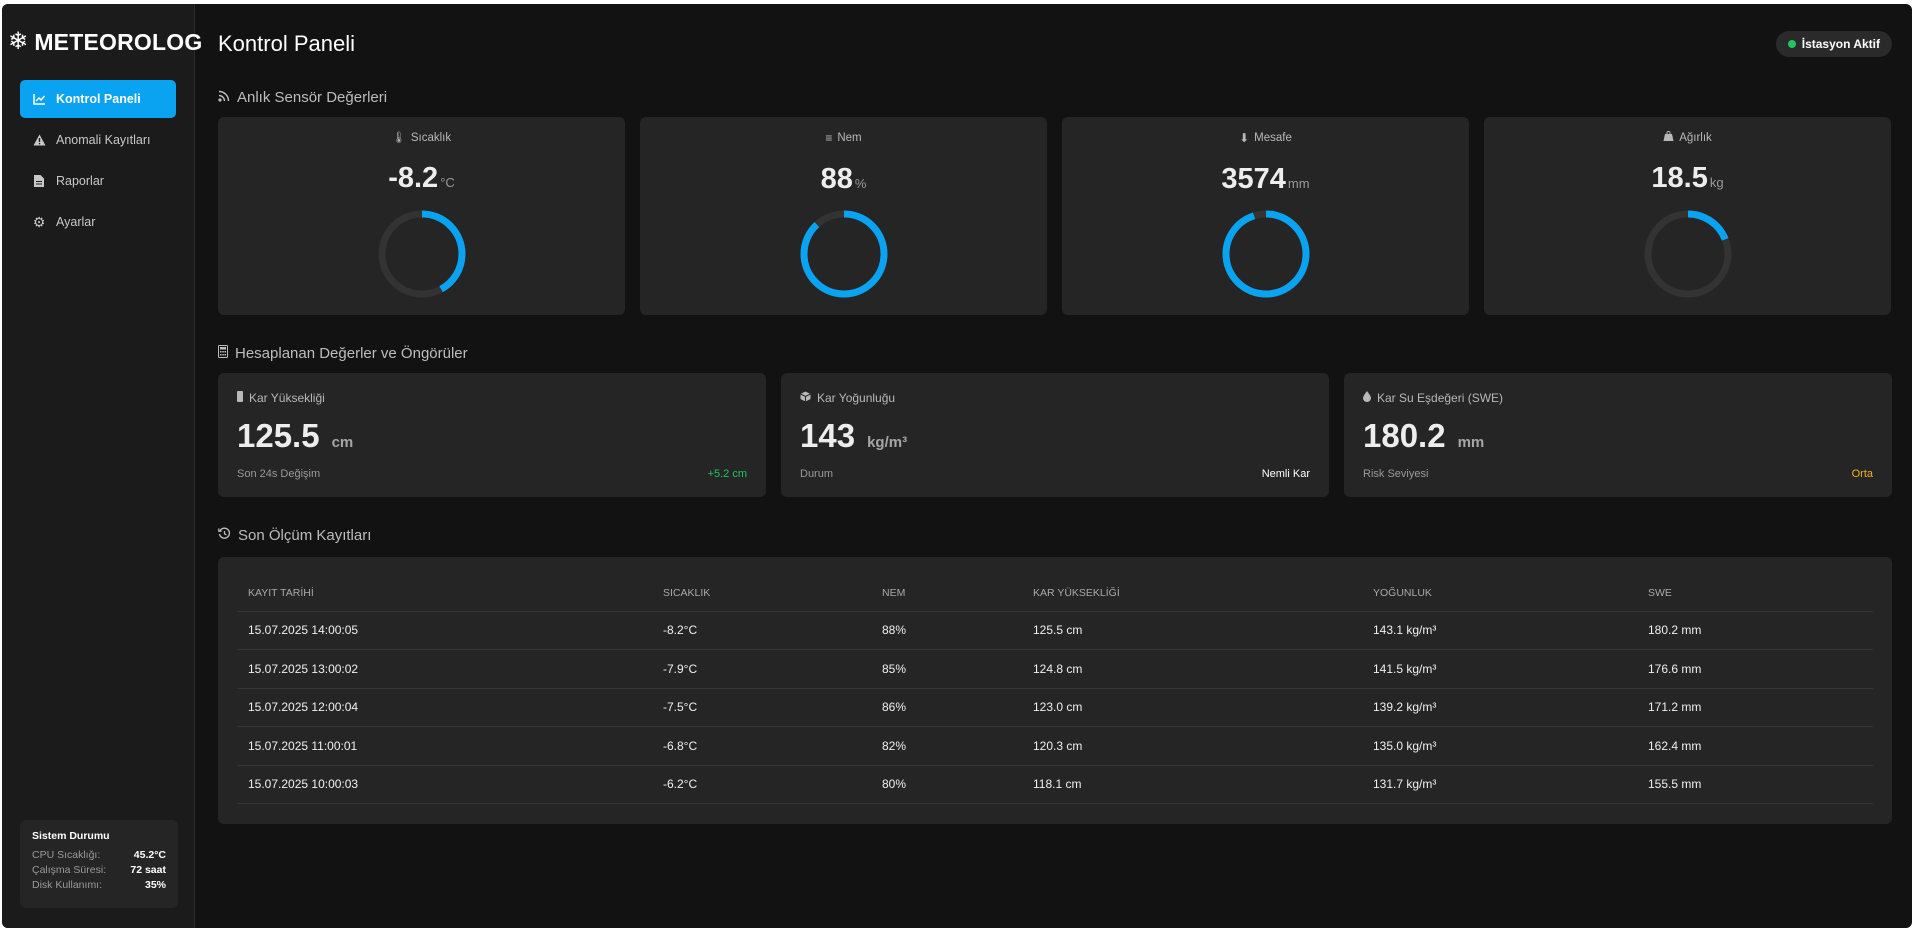  What do you see at coordinates (1499, 707) in the screenshot?
I see `table-cell: 139.2 kg/m³` at bounding box center [1499, 707].